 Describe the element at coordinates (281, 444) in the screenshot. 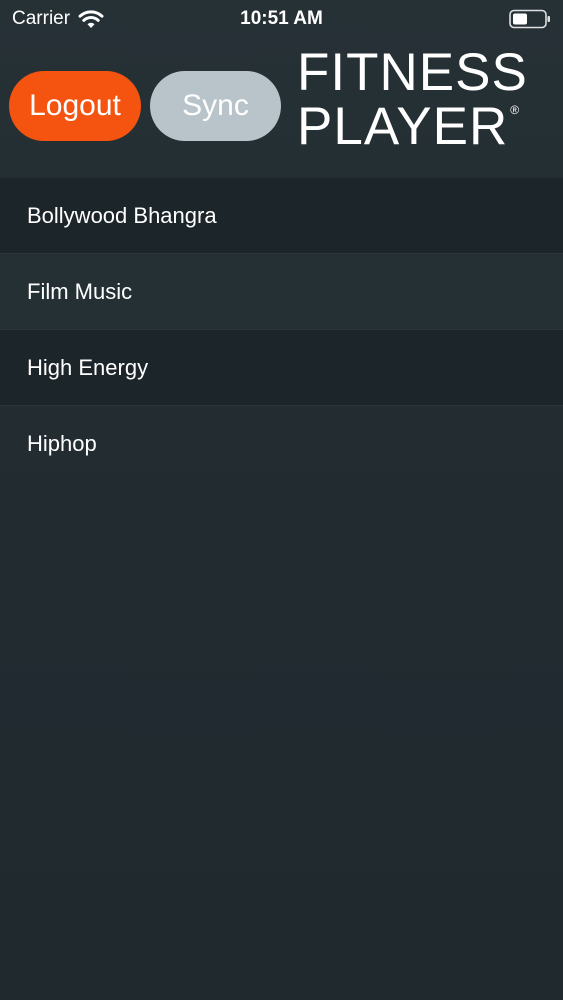

I see `list-item: Hiphop` at that location.